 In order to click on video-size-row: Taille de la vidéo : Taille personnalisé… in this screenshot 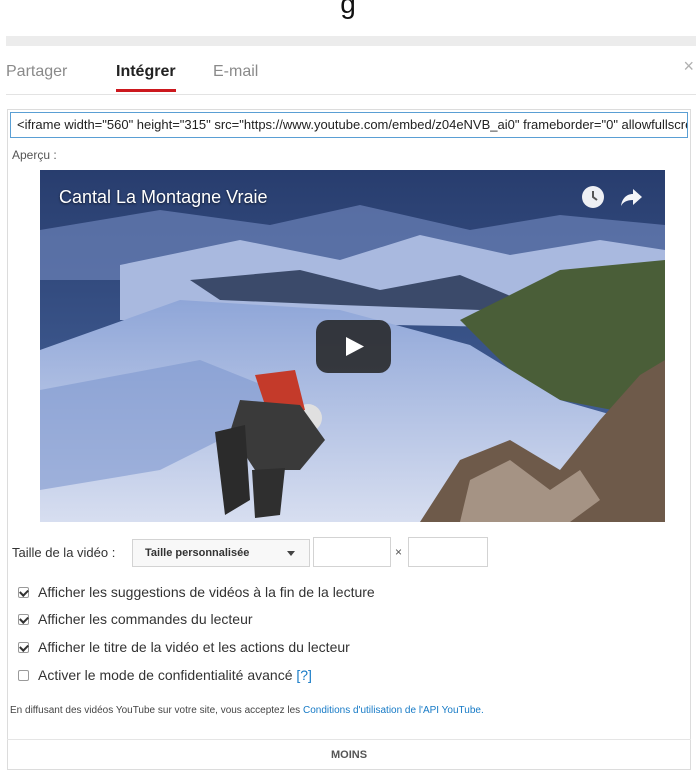, I will do `click(350, 553)`.